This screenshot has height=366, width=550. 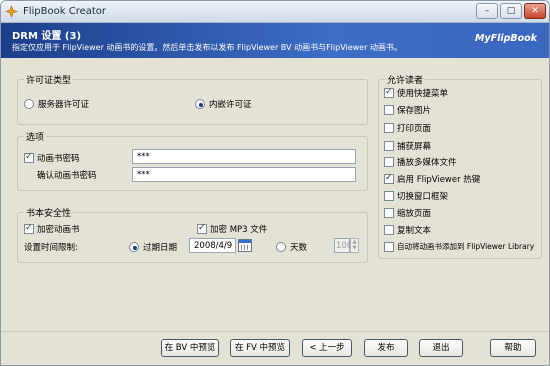 I want to click on server-license-radio: 服务器许可证, so click(x=56, y=104).